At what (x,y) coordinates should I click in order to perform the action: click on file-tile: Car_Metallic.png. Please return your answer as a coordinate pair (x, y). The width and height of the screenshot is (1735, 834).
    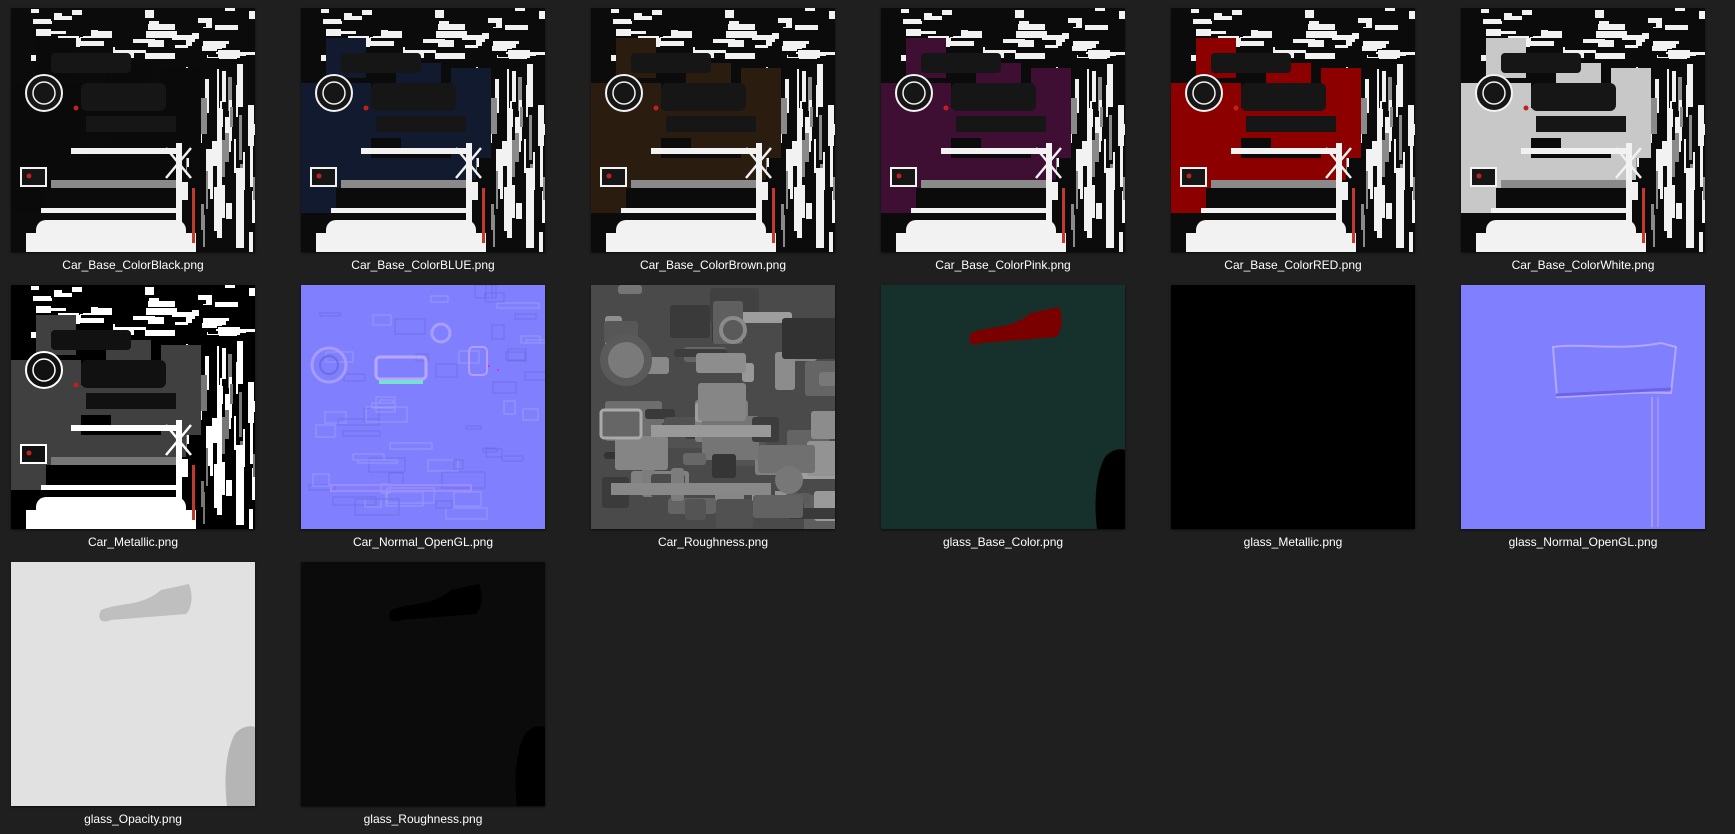
    Looking at the image, I should click on (134, 421).